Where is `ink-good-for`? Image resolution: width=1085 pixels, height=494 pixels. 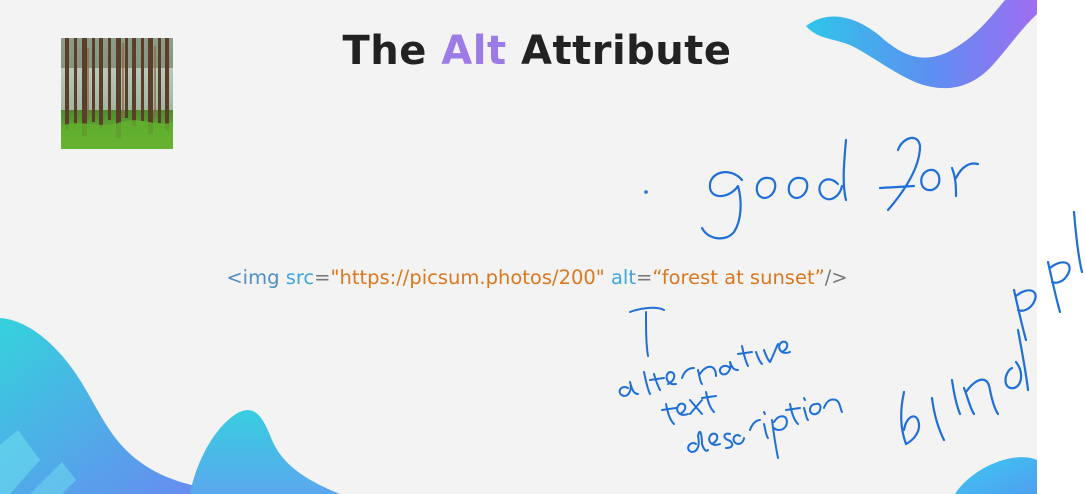
ink-good-for is located at coordinates (812, 188).